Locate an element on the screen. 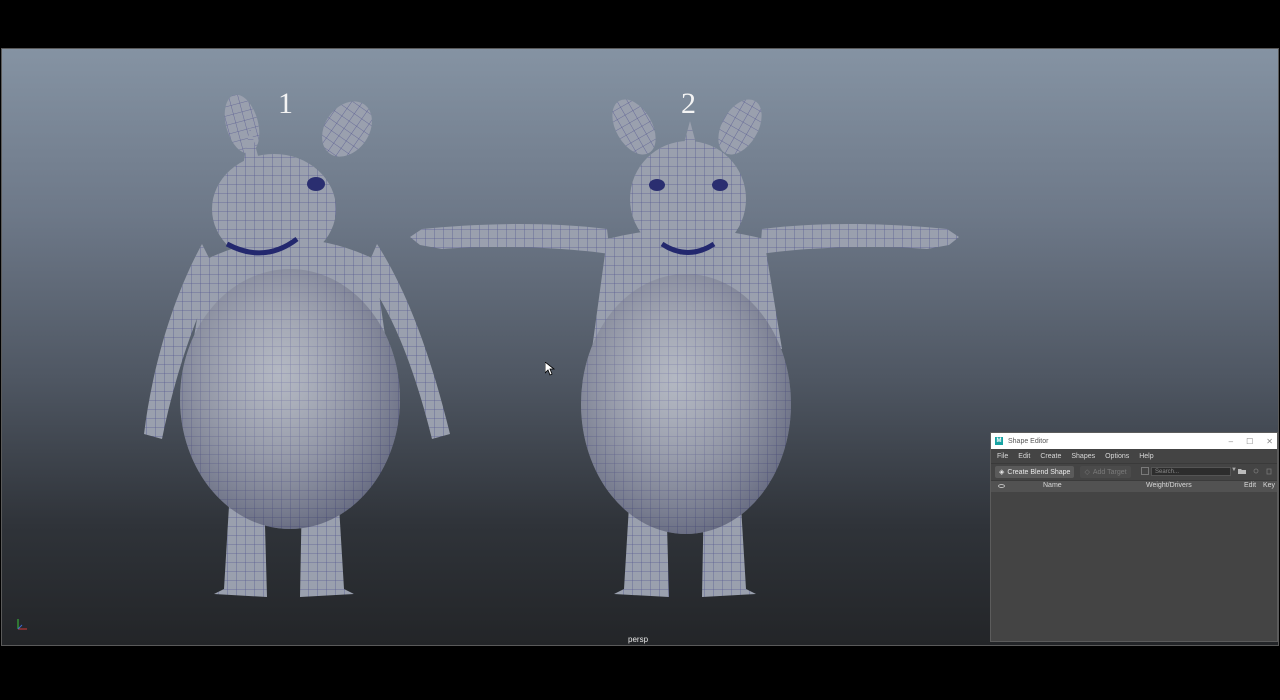  maya-app-icon: M is located at coordinates (999, 441).